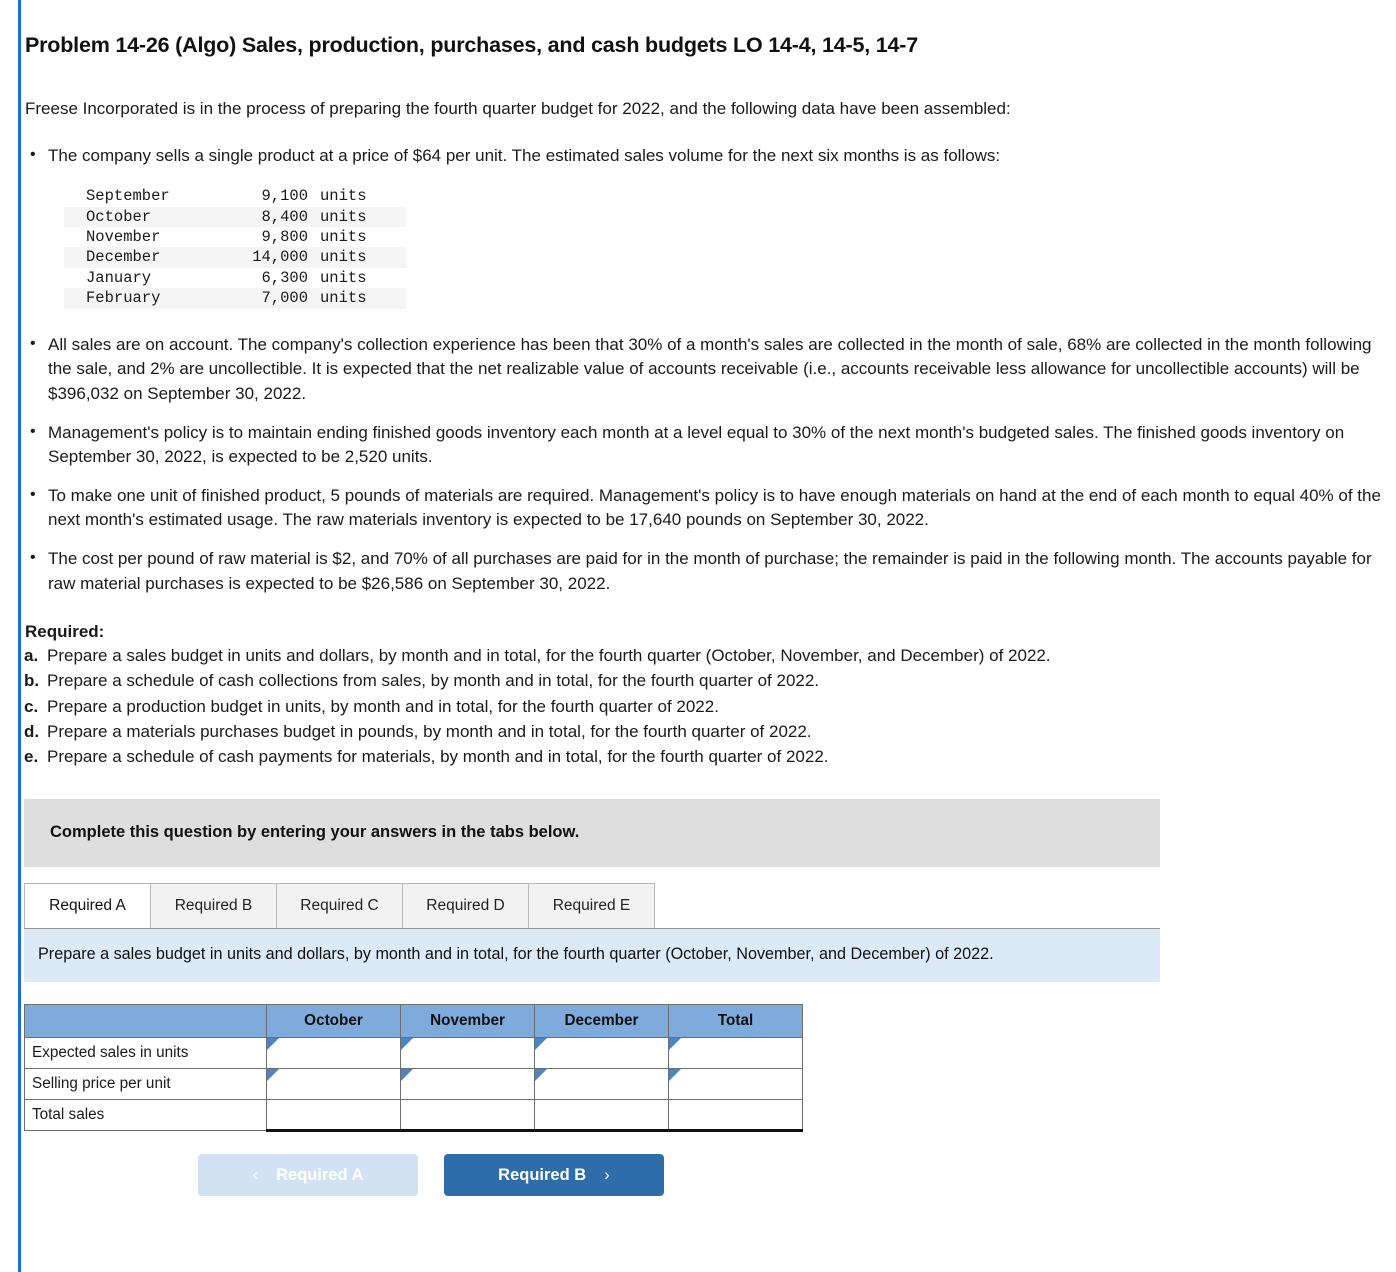 The width and height of the screenshot is (1396, 1272). I want to click on required-item-letter: d., so click(32, 731).